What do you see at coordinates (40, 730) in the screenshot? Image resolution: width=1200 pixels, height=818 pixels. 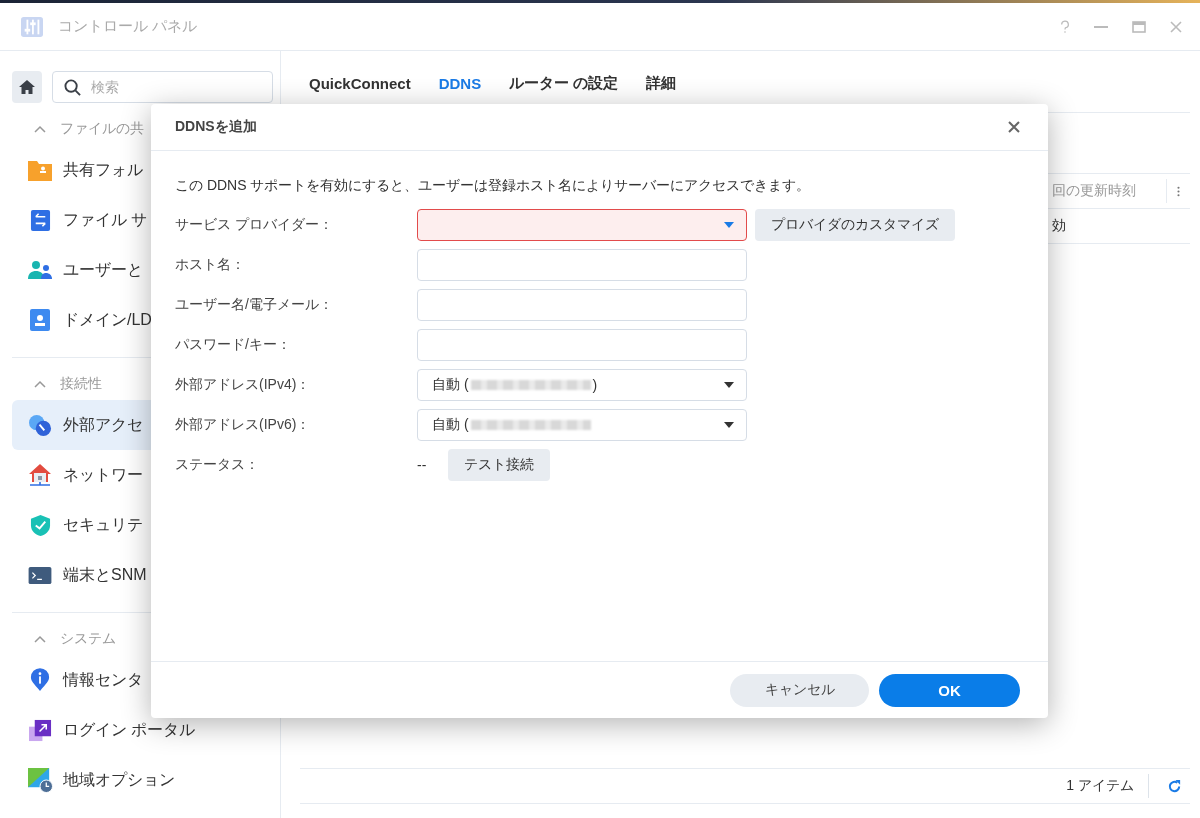 I see `login-arrow-icon` at bounding box center [40, 730].